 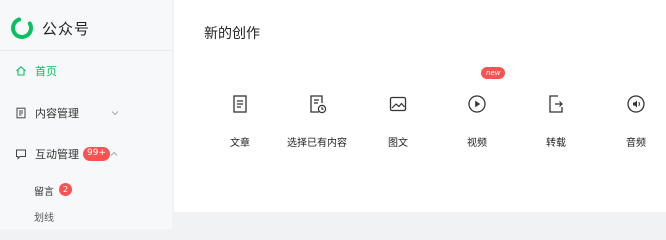 I want to click on sidebar-item-label: 首页, so click(x=46, y=71).